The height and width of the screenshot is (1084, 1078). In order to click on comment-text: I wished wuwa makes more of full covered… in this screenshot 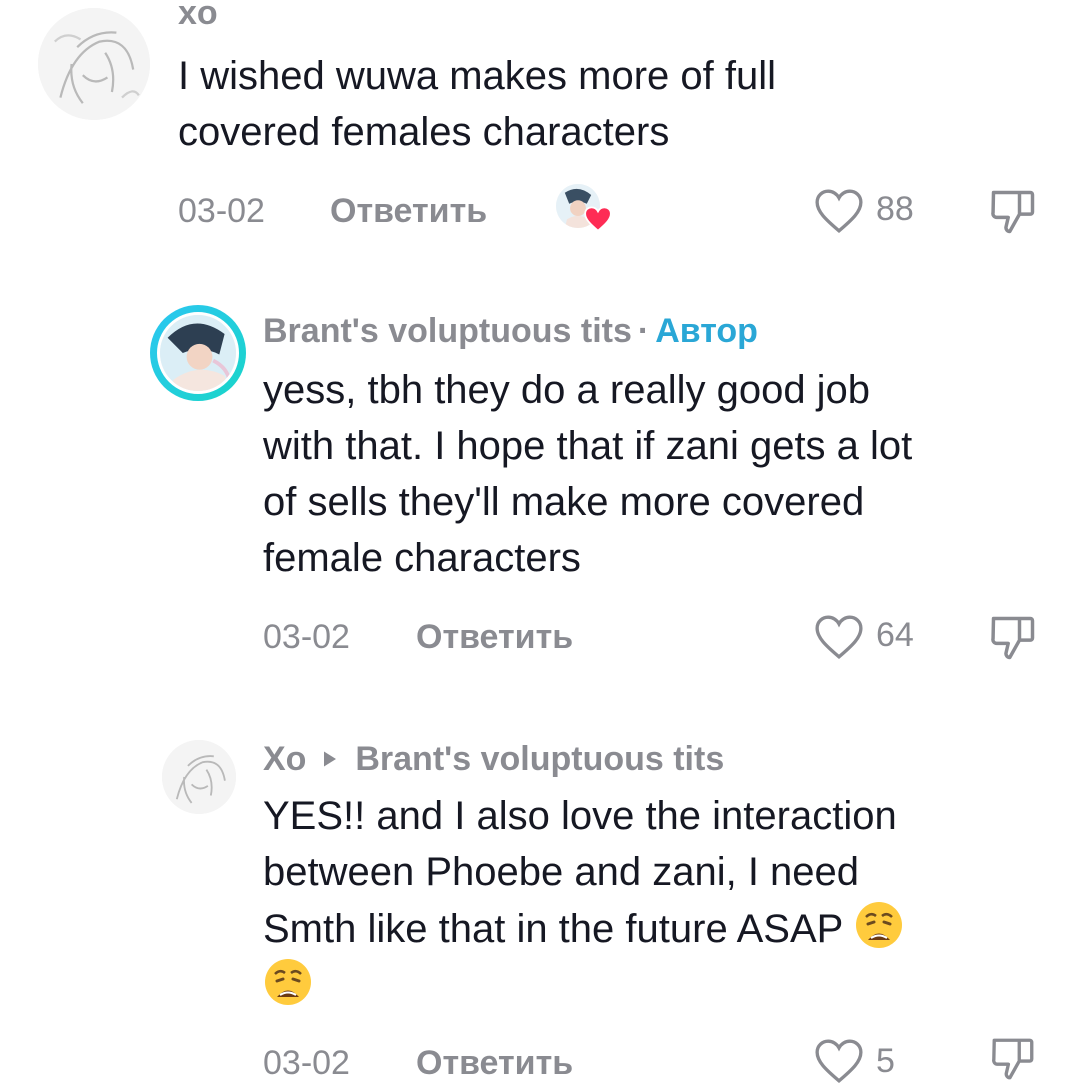, I will do `click(608, 104)`.